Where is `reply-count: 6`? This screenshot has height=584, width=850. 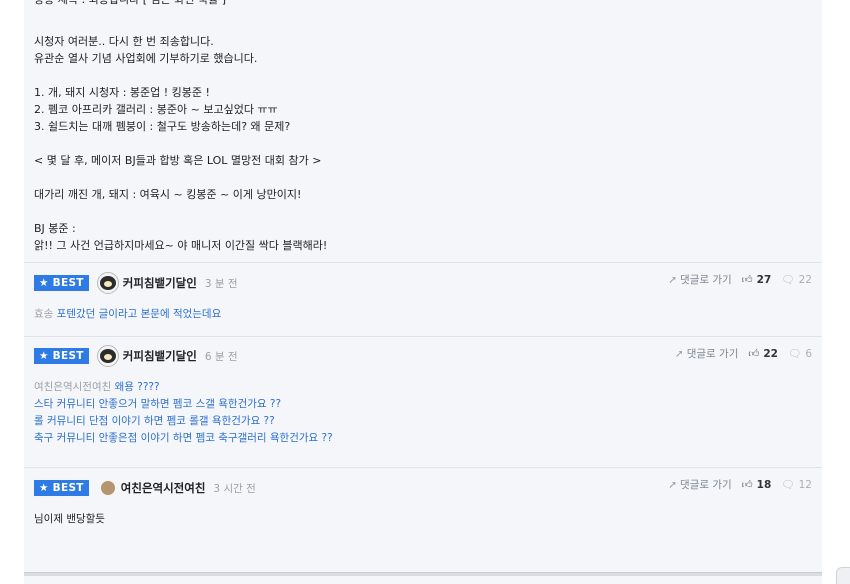
reply-count: 6 is located at coordinates (808, 353).